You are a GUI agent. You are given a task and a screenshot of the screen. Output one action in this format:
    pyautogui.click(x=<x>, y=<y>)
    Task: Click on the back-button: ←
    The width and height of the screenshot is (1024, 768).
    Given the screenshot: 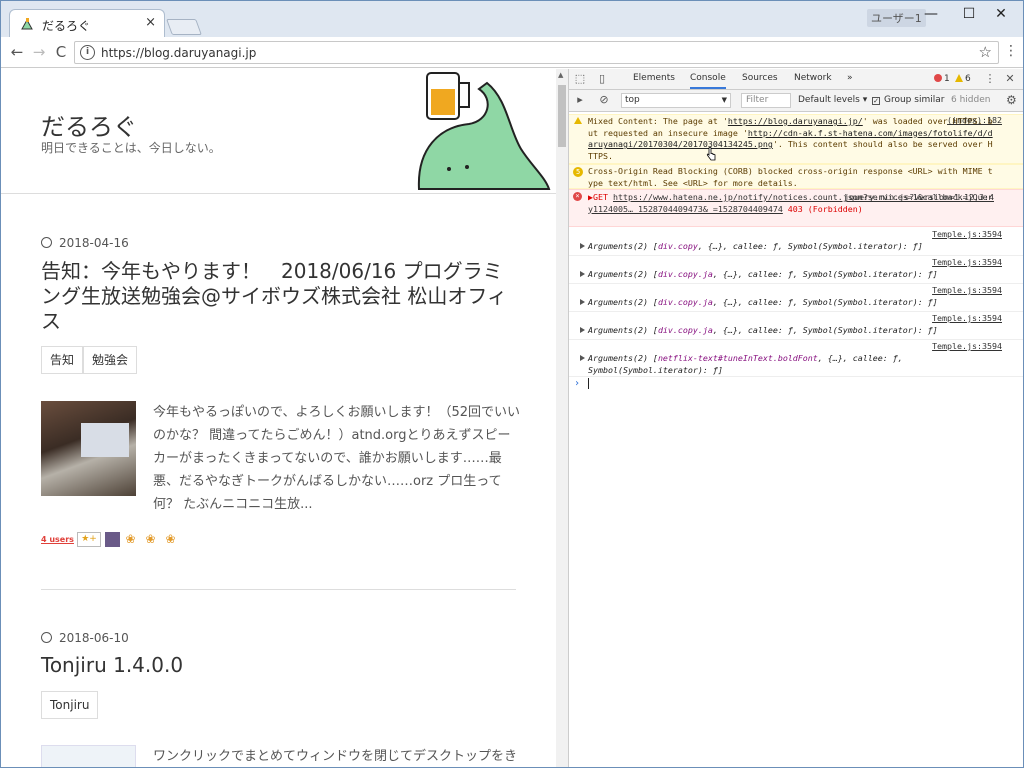 What is the action you would take?
    pyautogui.click(x=17, y=52)
    